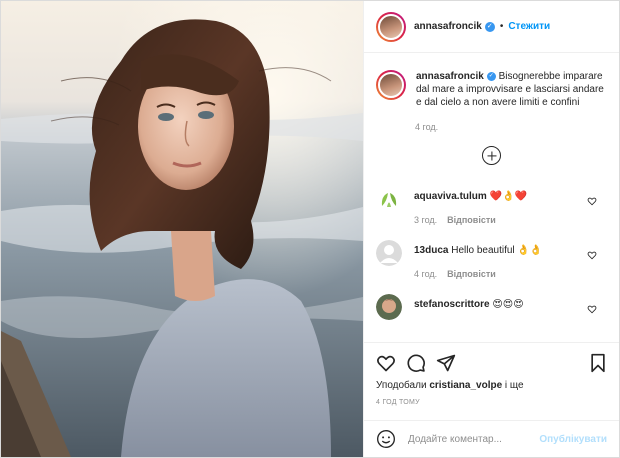  I want to click on author-username: annasafroncik, so click(448, 26).